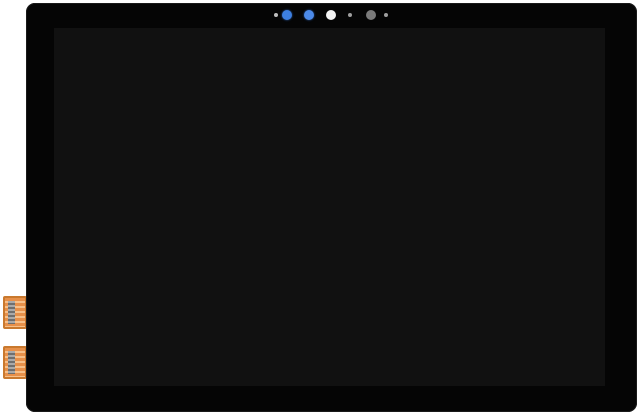  What do you see at coordinates (331, 15) in the screenshot?
I see `ir-emitter-icon` at bounding box center [331, 15].